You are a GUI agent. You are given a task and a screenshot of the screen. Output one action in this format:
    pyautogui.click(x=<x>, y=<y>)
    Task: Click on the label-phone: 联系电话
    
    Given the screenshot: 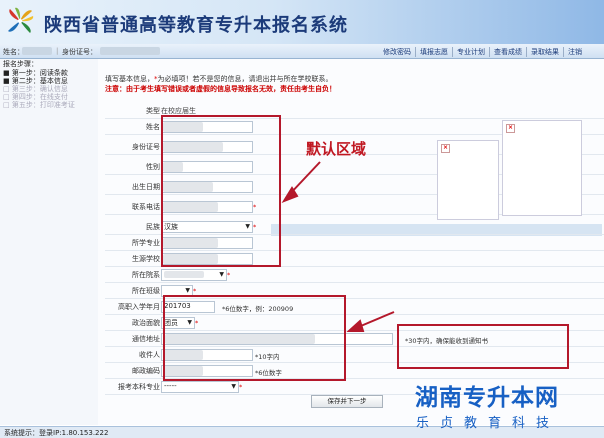 What is the action you would take?
    pyautogui.click(x=146, y=207)
    